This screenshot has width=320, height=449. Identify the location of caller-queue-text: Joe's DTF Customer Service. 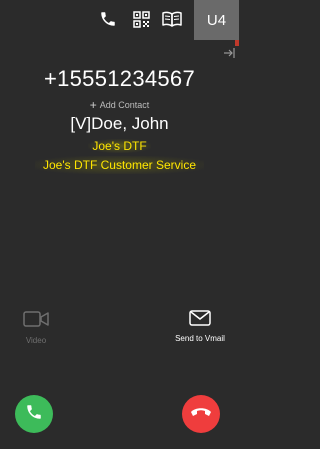
(119, 165).